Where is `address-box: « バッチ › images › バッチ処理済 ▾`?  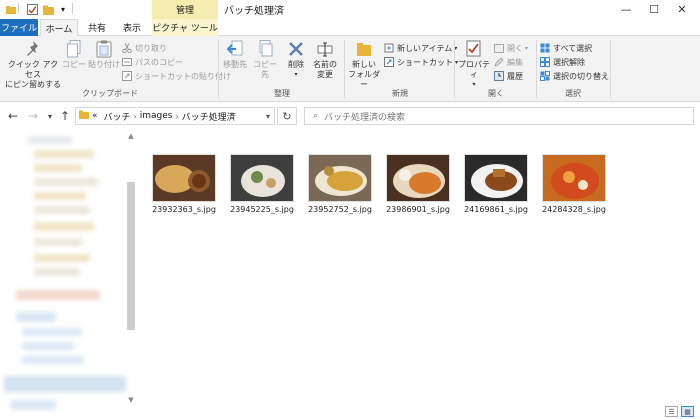
address-box: « バッチ › images › バッチ処理済 ▾ is located at coordinates (175, 116).